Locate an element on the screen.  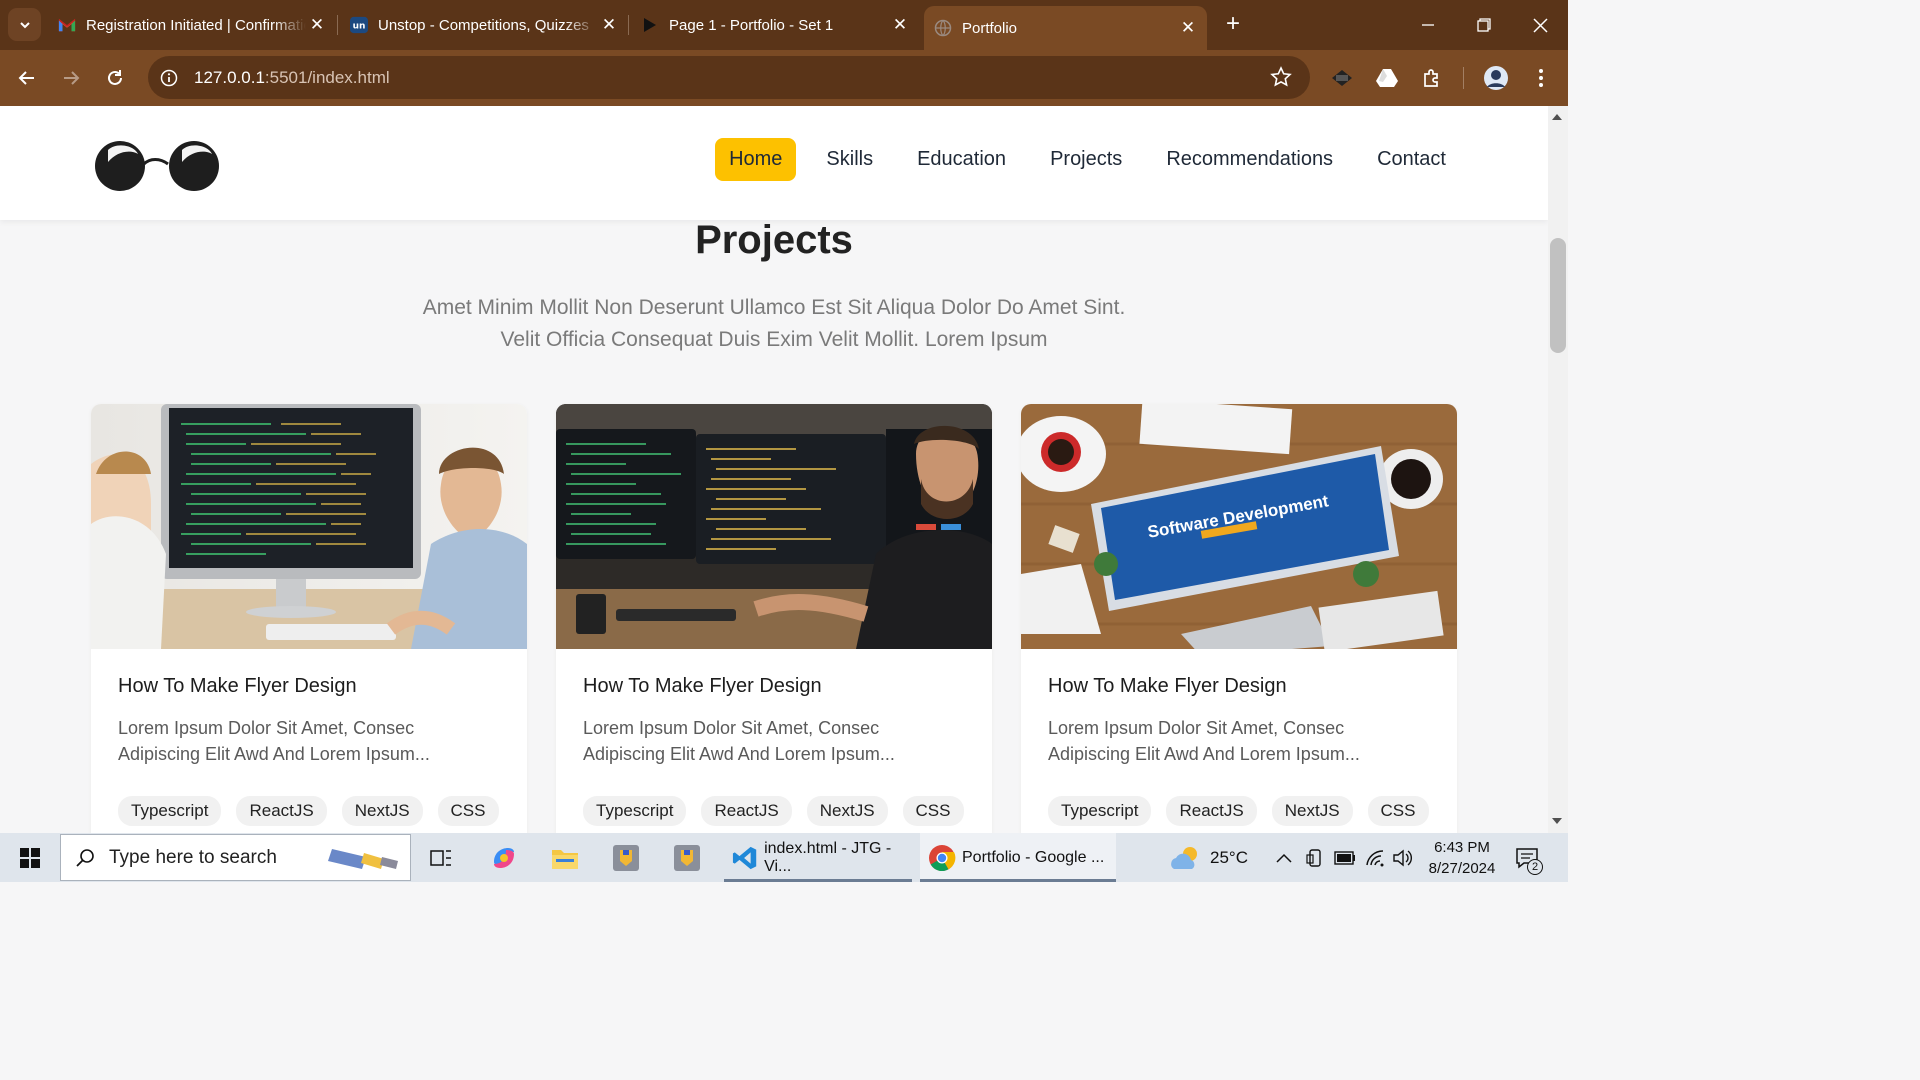
vscode-icon is located at coordinates (744, 857).